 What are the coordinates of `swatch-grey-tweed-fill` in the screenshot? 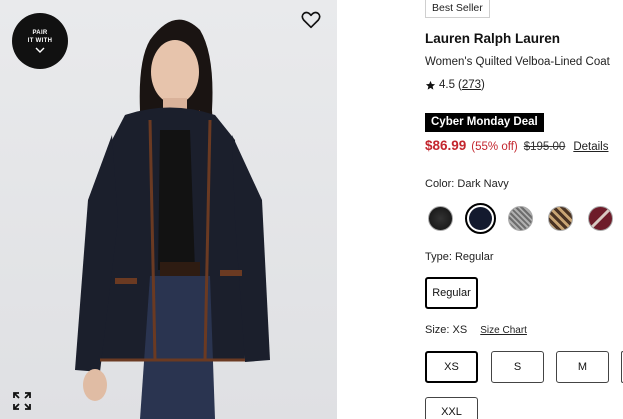 It's located at (520, 218).